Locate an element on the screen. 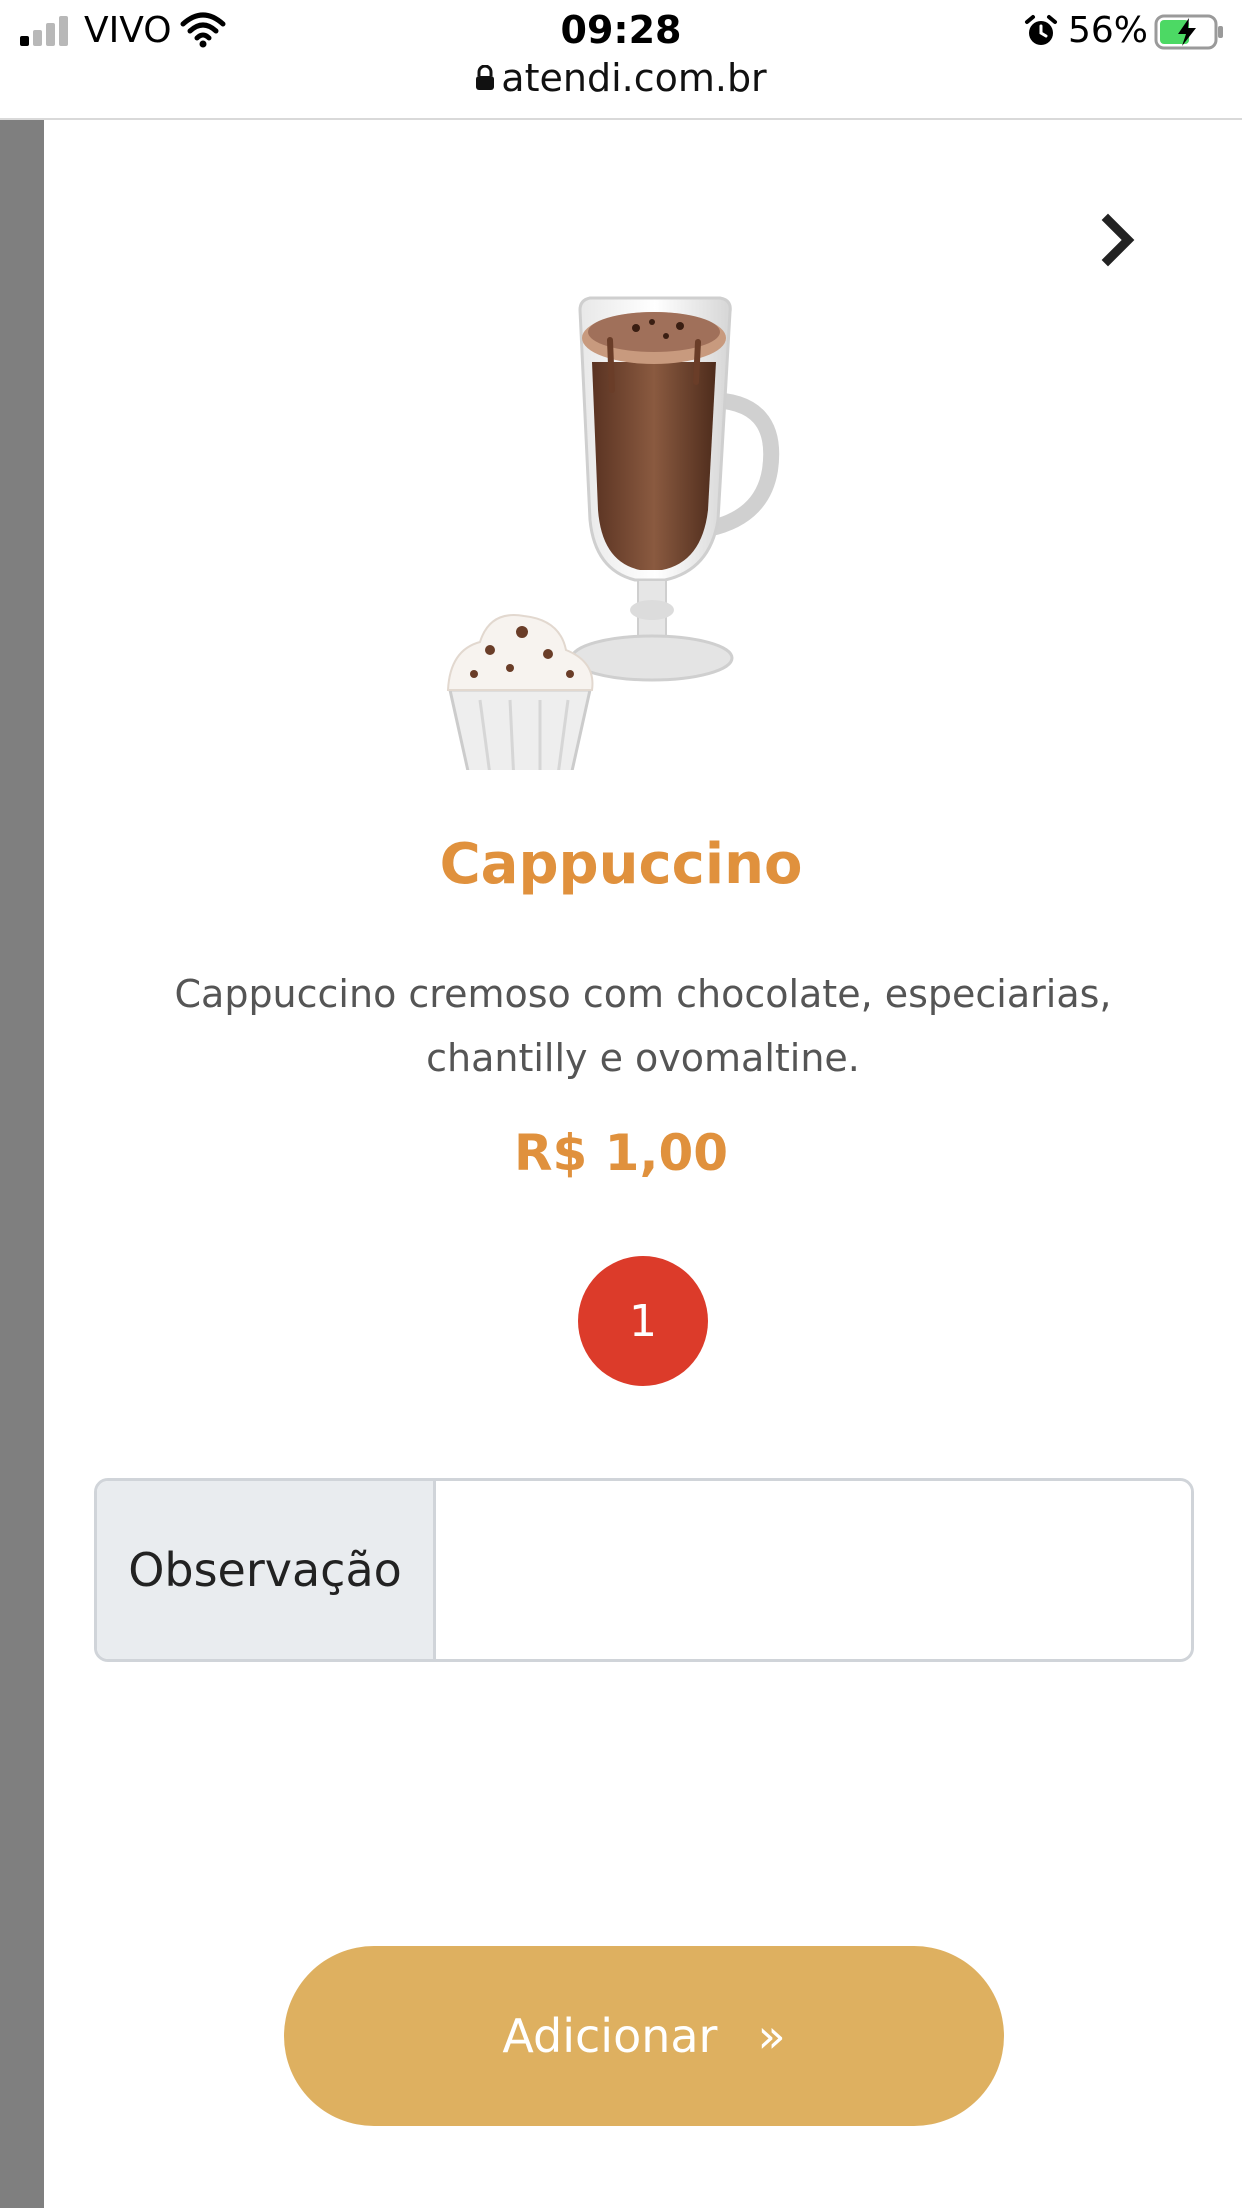 This screenshot has width=1242, height=2208. status-bar: VIVO 09:28 56% atendi.com.br is located at coordinates (621, 60).